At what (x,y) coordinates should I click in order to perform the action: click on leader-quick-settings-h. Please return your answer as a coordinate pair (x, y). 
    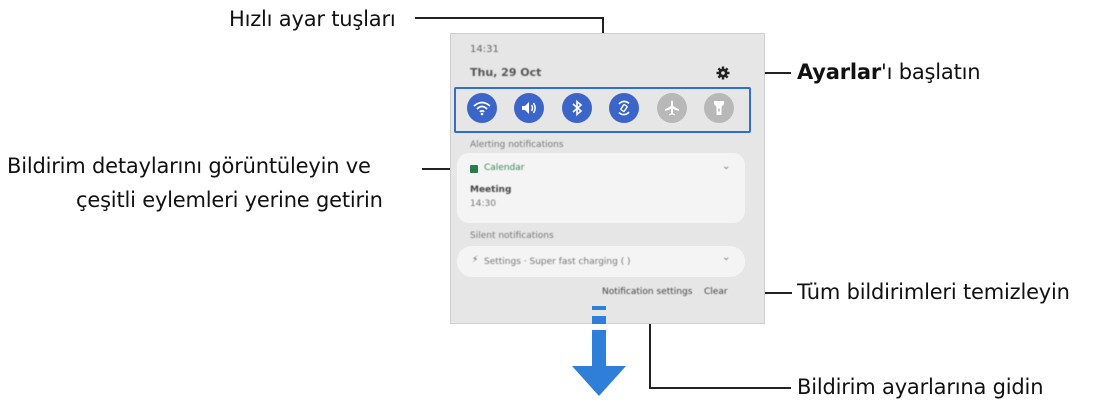
    Looking at the image, I should click on (509, 18).